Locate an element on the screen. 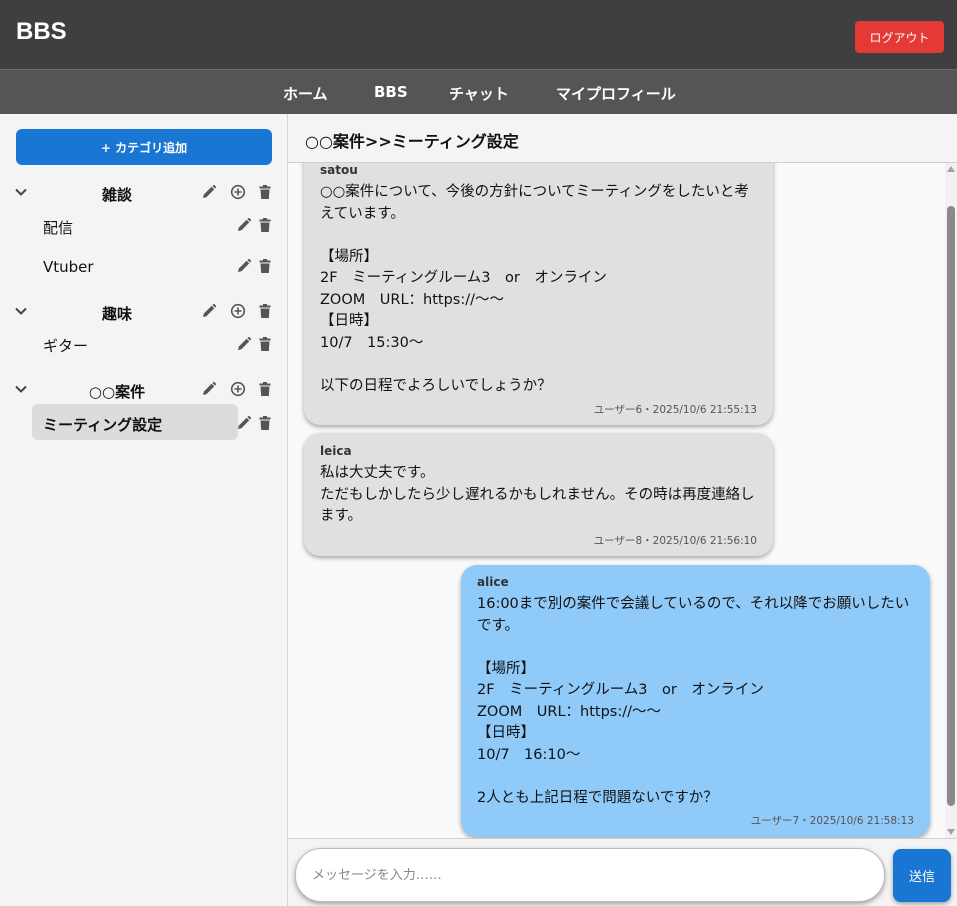  thread-header: ○○案件>>ミーティング設定 is located at coordinates (622, 138).